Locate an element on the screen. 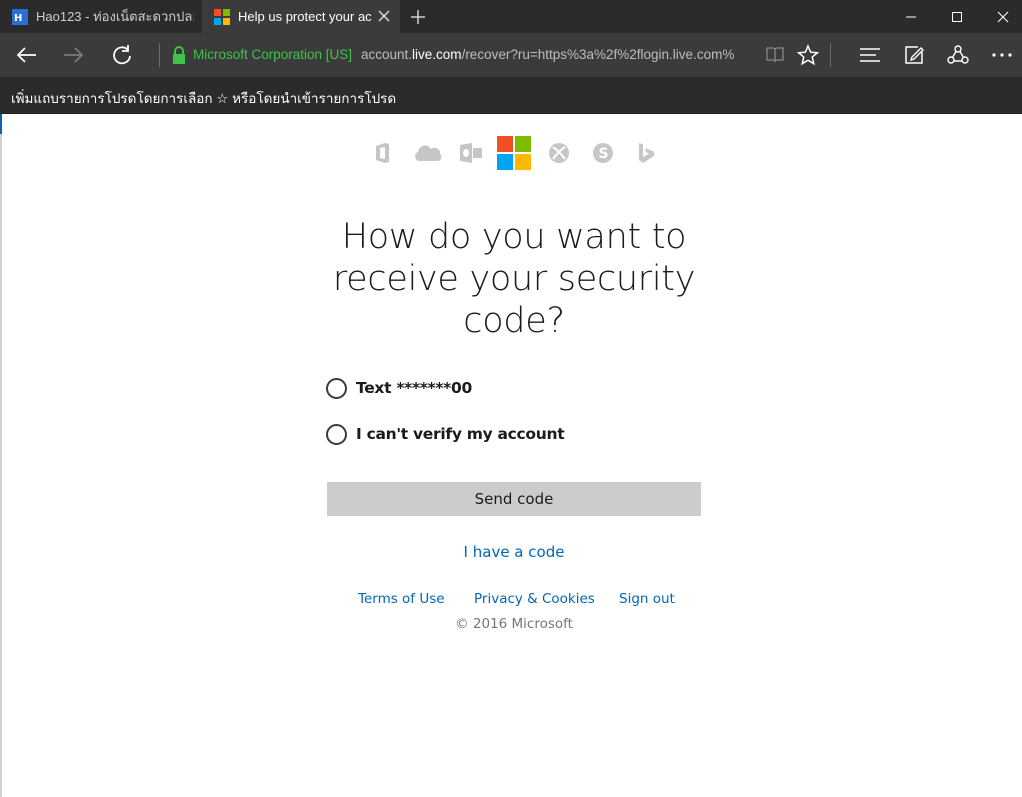  forward-button is located at coordinates (74, 55).